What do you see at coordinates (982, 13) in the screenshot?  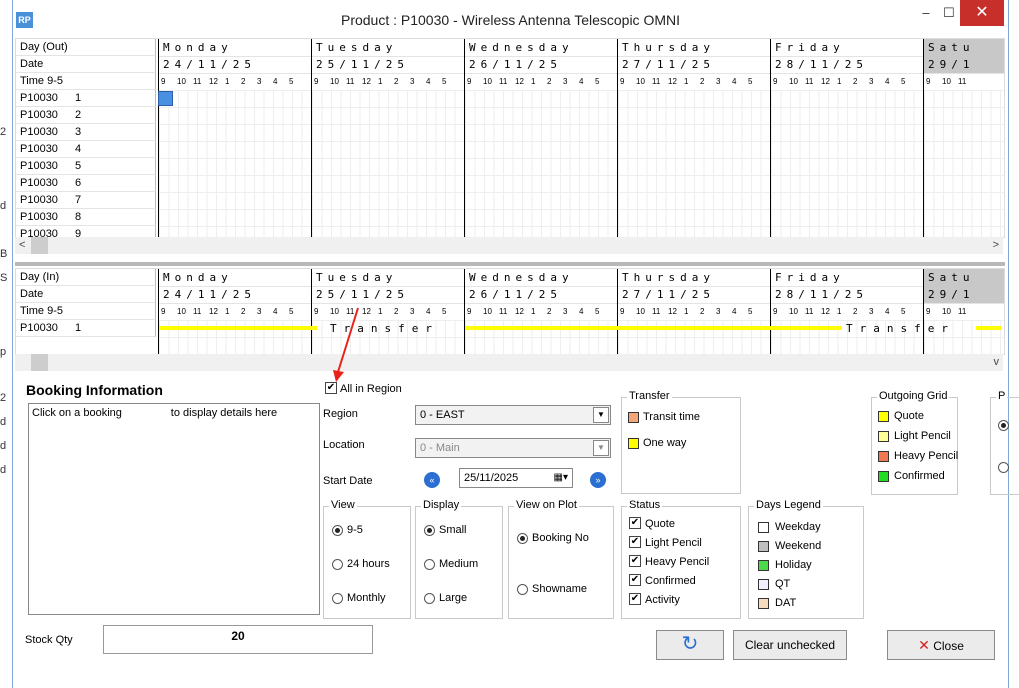 I see `window-close-button: ✕` at bounding box center [982, 13].